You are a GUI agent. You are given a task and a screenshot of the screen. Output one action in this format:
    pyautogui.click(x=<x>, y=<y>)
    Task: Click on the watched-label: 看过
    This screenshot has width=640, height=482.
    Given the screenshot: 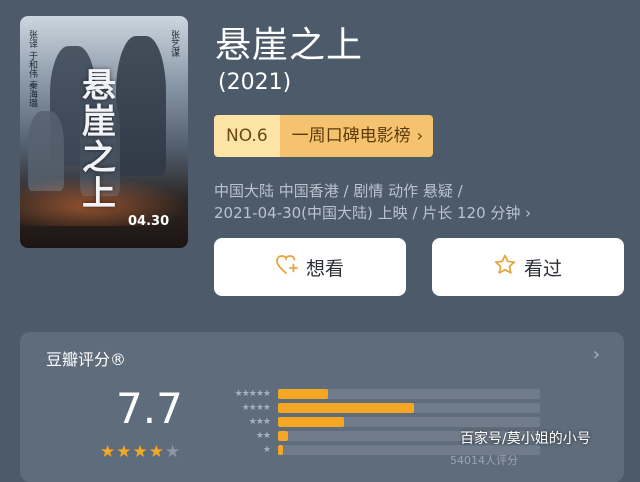 What is the action you would take?
    pyautogui.click(x=542, y=268)
    